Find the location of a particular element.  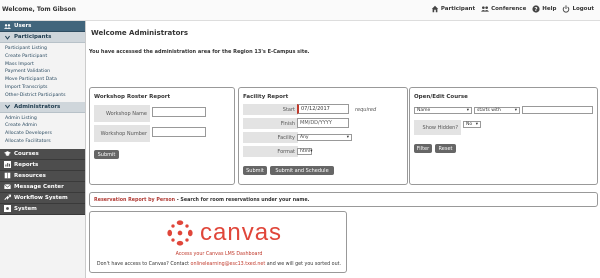

sidebar-item-payment-validation: Payment Validation is located at coordinates (42, 72).